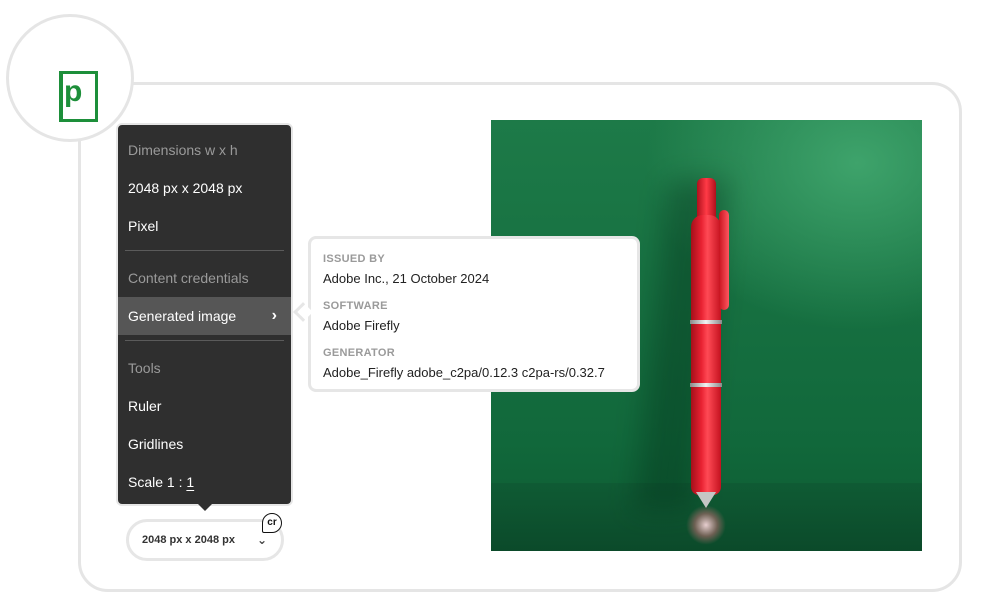 The width and height of the screenshot is (999, 613). Describe the element at coordinates (706, 355) in the screenshot. I see `pen-body` at that location.